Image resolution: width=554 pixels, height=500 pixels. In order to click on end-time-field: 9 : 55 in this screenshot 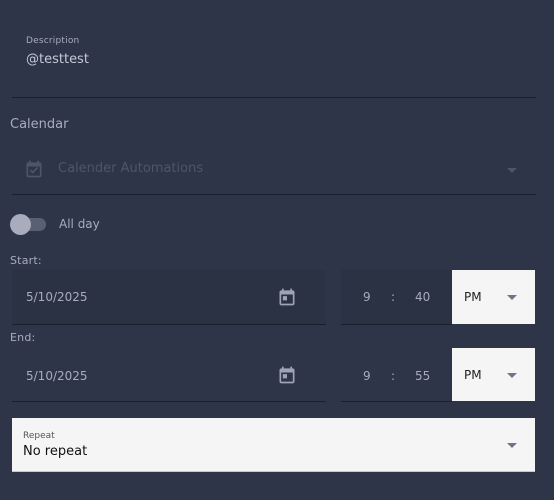, I will do `click(396, 375)`.